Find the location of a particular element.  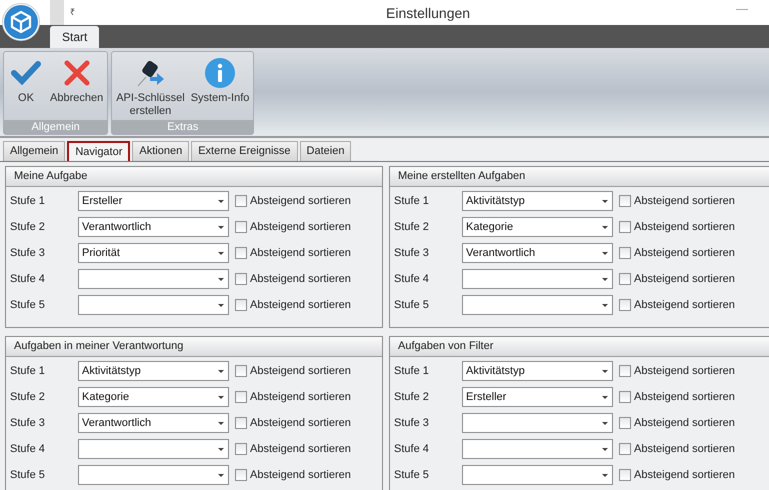

tab: Externe Ereignisse is located at coordinates (244, 151).